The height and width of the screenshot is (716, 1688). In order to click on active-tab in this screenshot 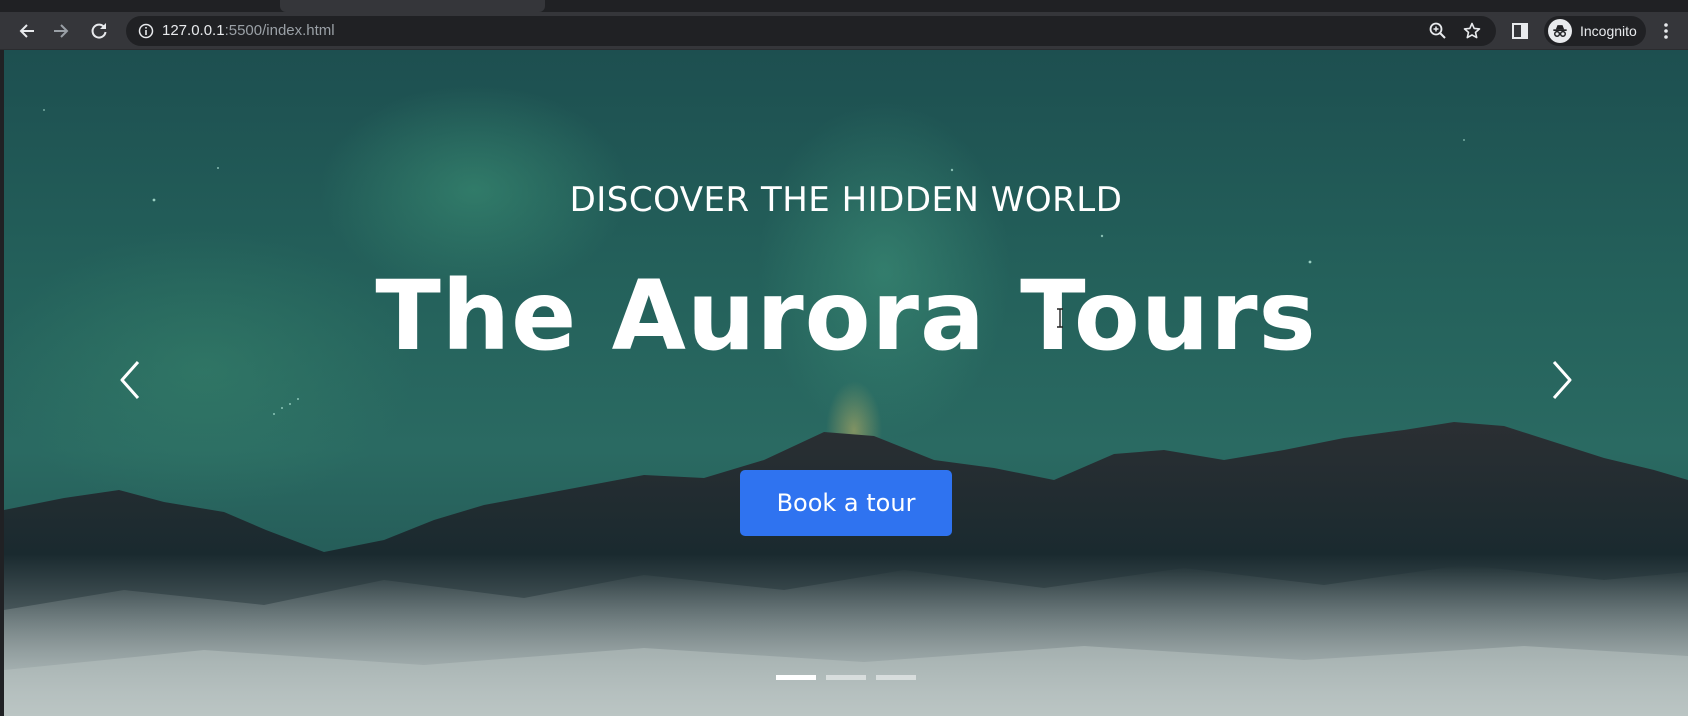, I will do `click(412, 6)`.